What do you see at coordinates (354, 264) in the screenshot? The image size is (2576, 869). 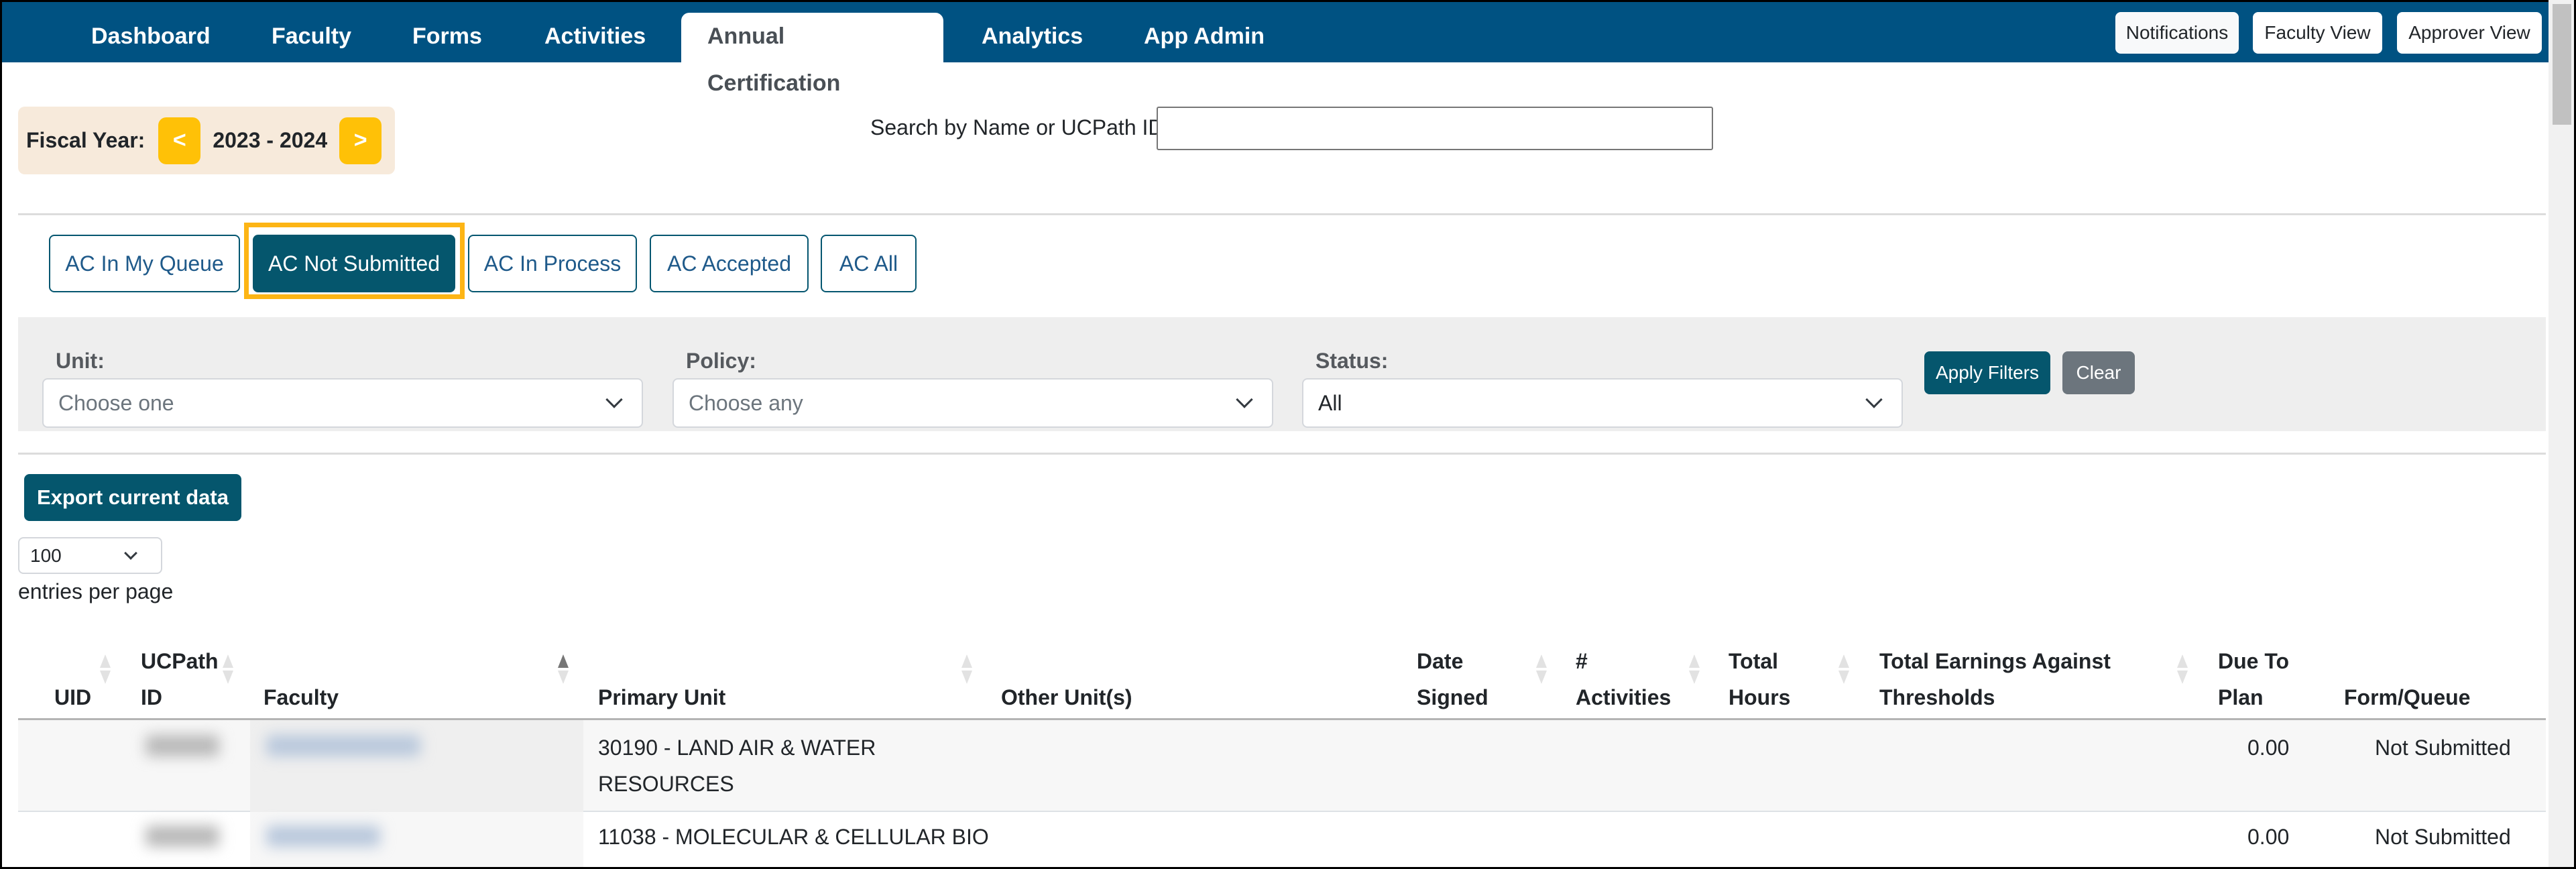 I see `tab-ac-not-submitted: AC Not Submitted` at bounding box center [354, 264].